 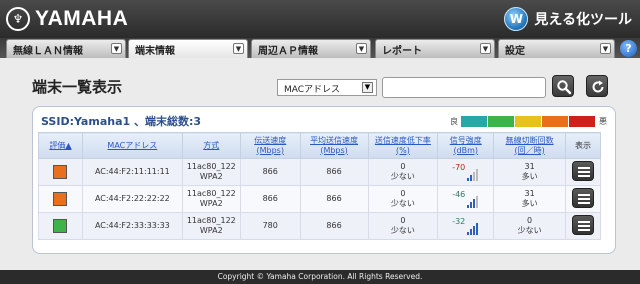 I want to click on rating-indicator, so click(x=60, y=199).